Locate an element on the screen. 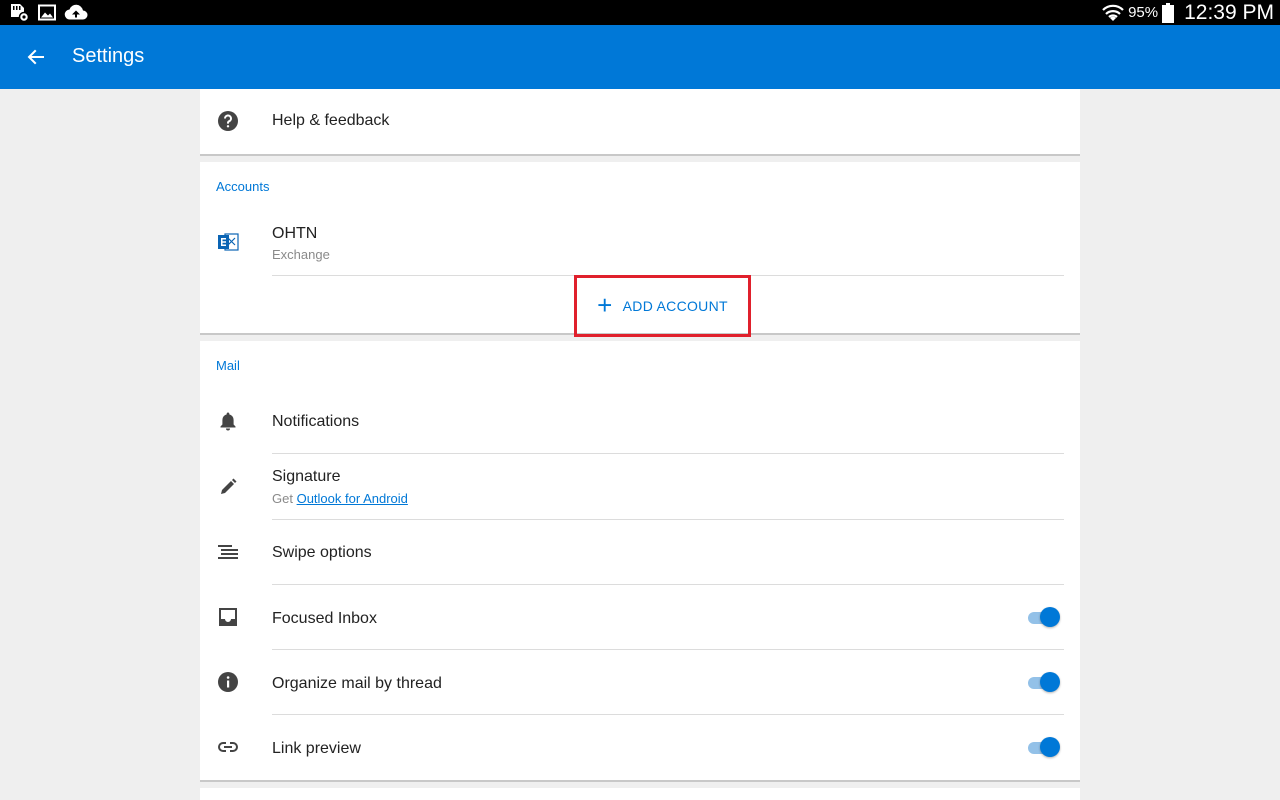 The width and height of the screenshot is (1280, 800). signature-row: Signature Get Outlook for Android is located at coordinates (640, 486).